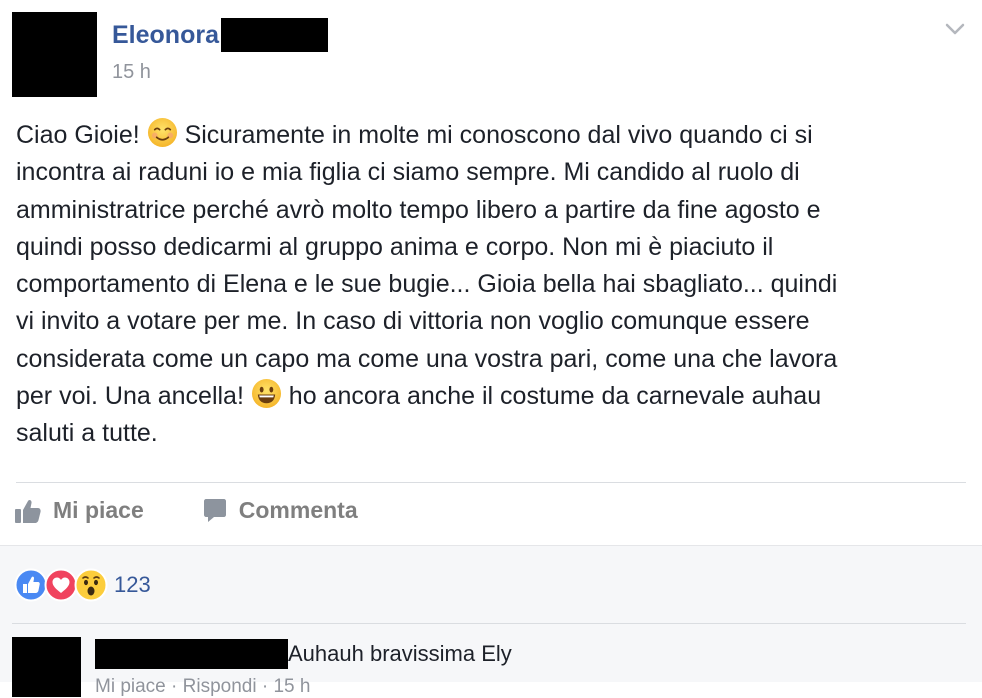 The width and height of the screenshot is (982, 698). What do you see at coordinates (186, 510) in the screenshot?
I see `post-actions: Mi piace Commenta` at bounding box center [186, 510].